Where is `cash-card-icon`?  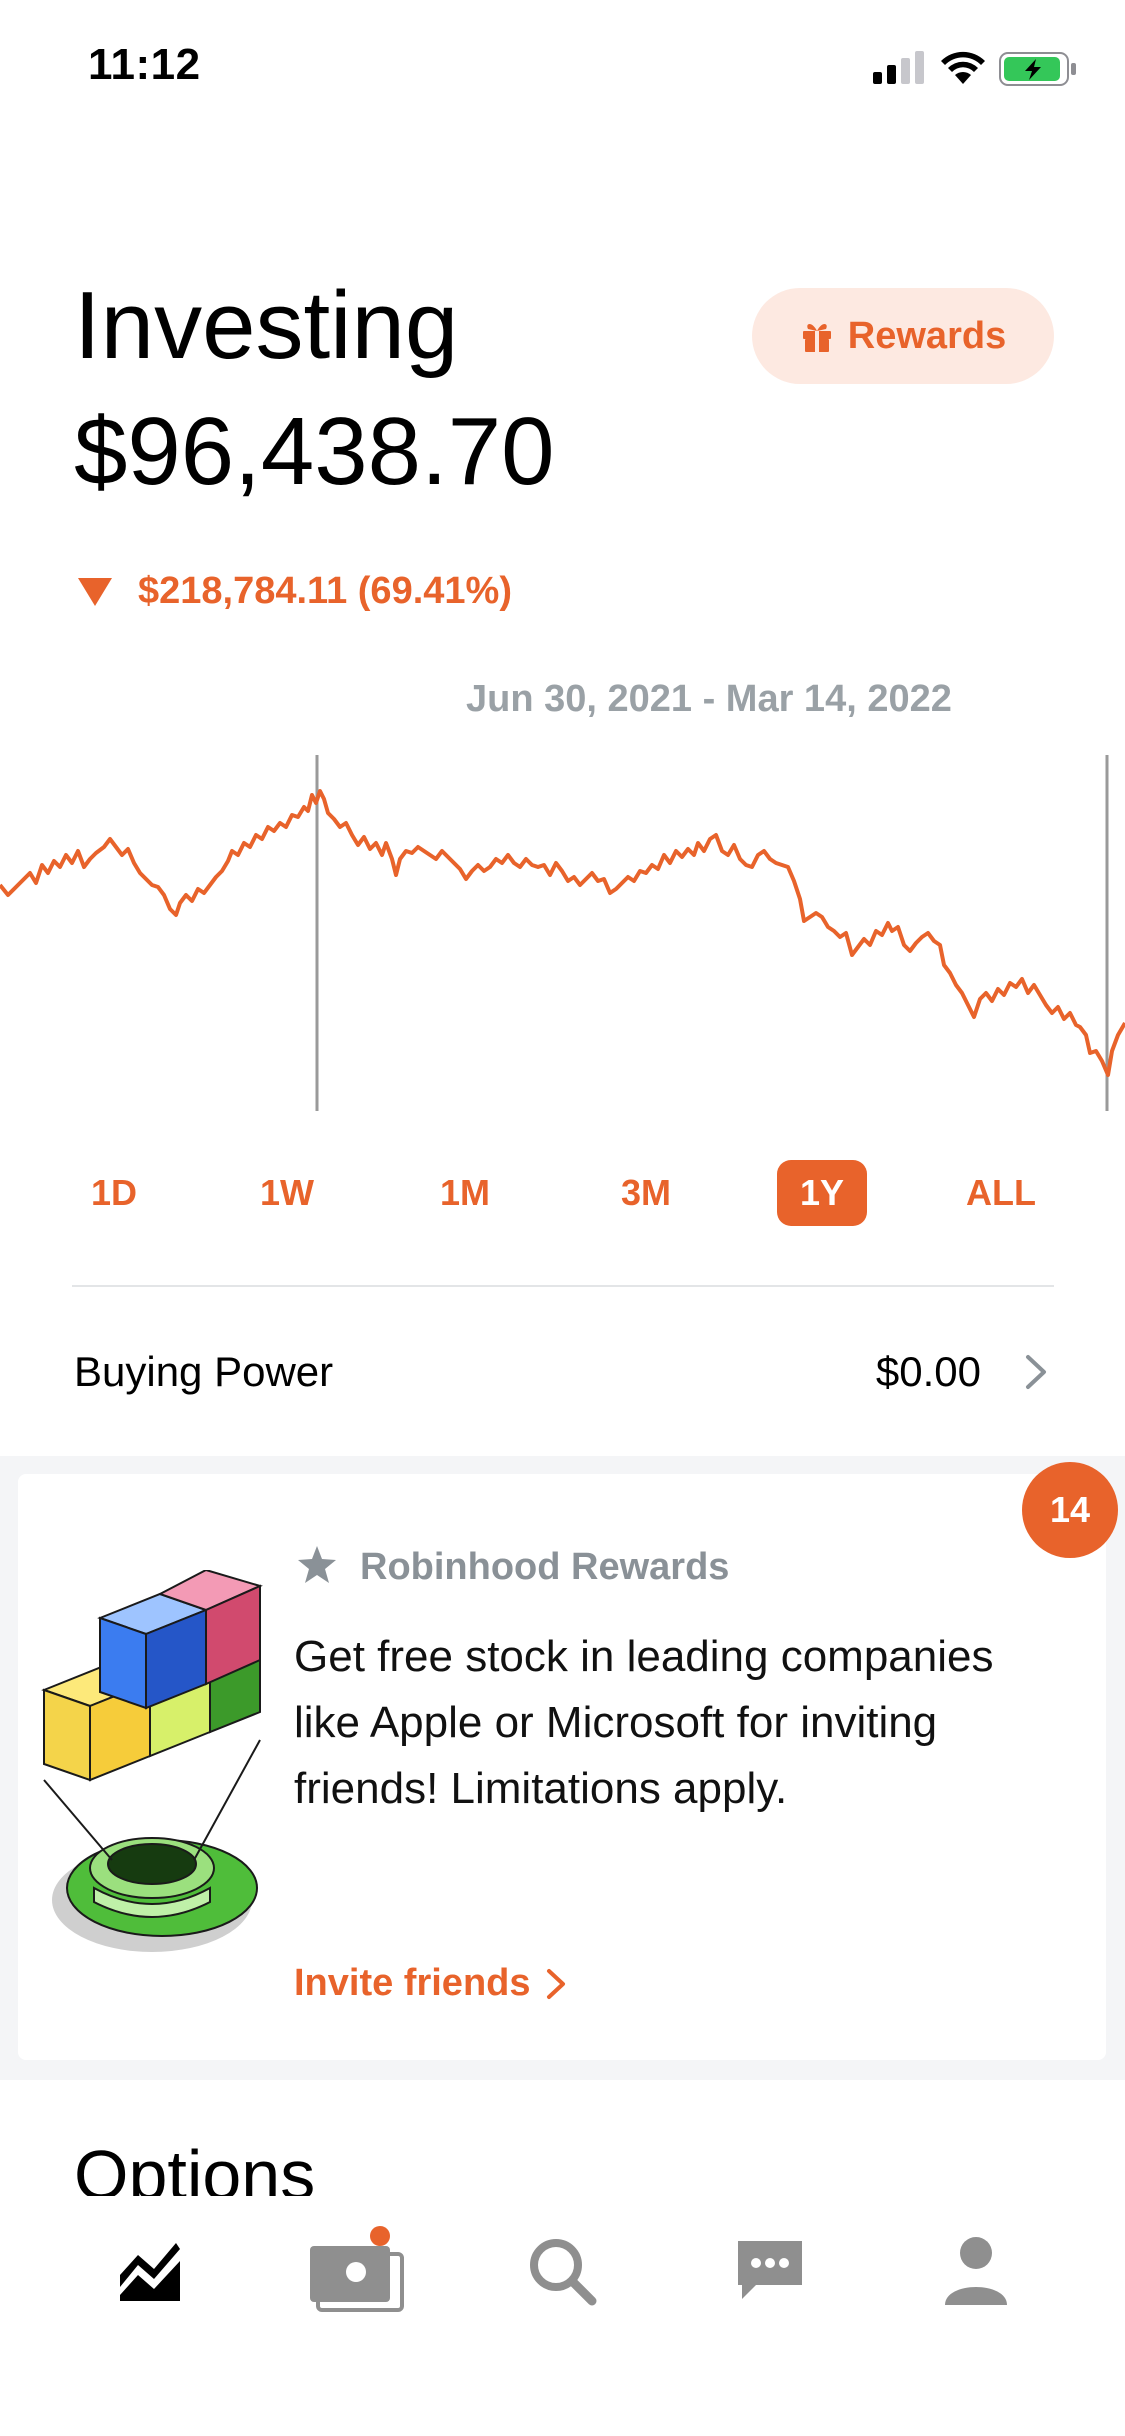 cash-card-icon is located at coordinates (357, 2269).